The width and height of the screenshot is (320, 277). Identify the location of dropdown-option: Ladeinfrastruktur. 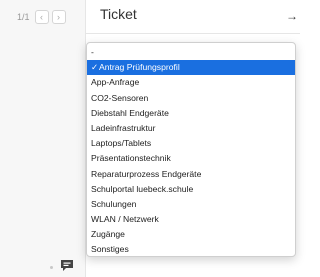
(191, 128).